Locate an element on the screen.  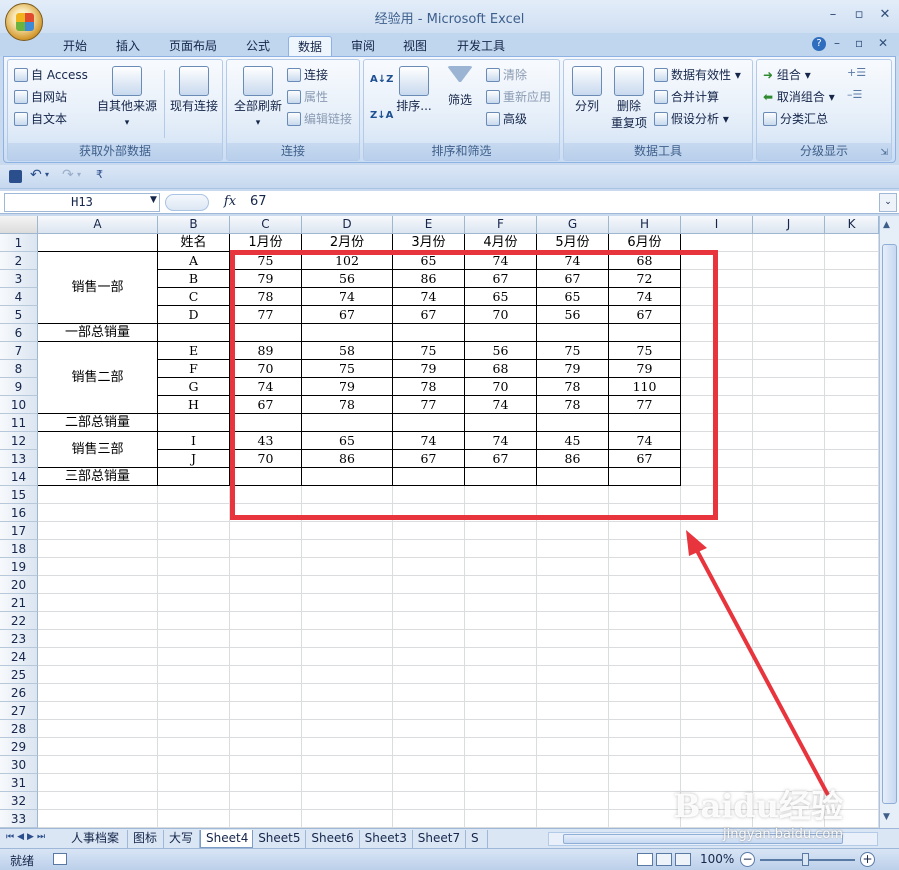
row-header: 32 is located at coordinates (19, 801).